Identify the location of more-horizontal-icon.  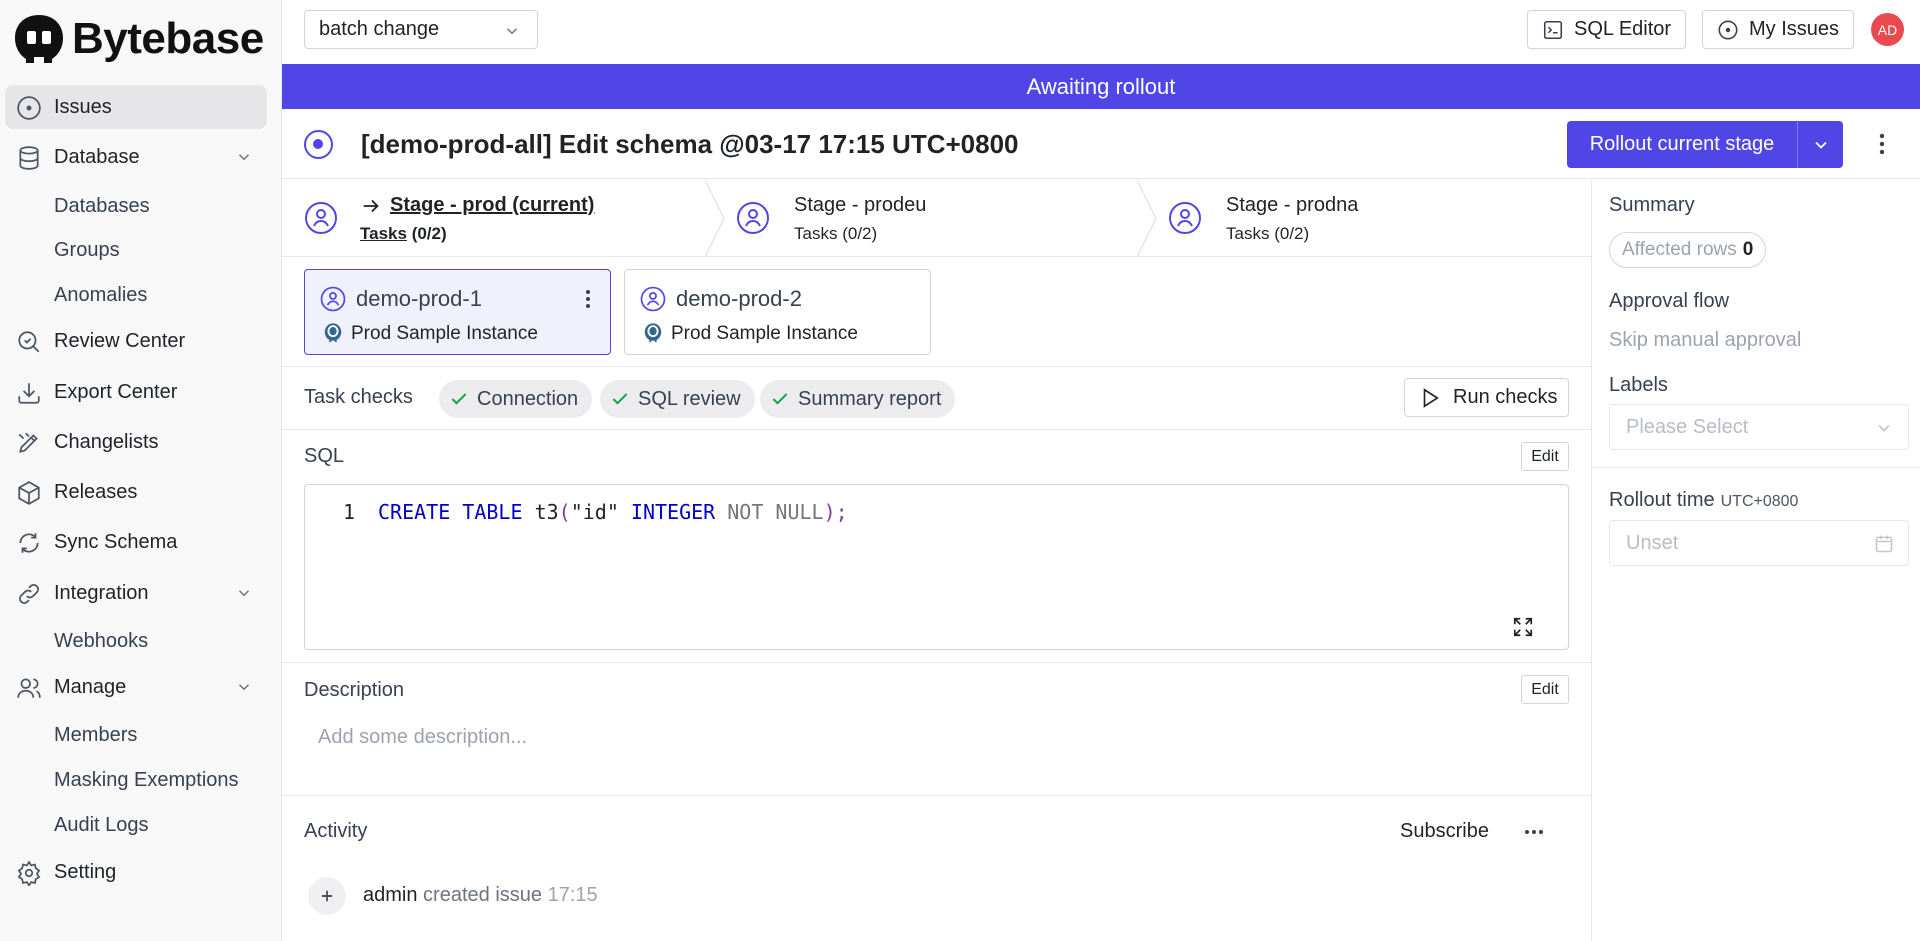
(1534, 832).